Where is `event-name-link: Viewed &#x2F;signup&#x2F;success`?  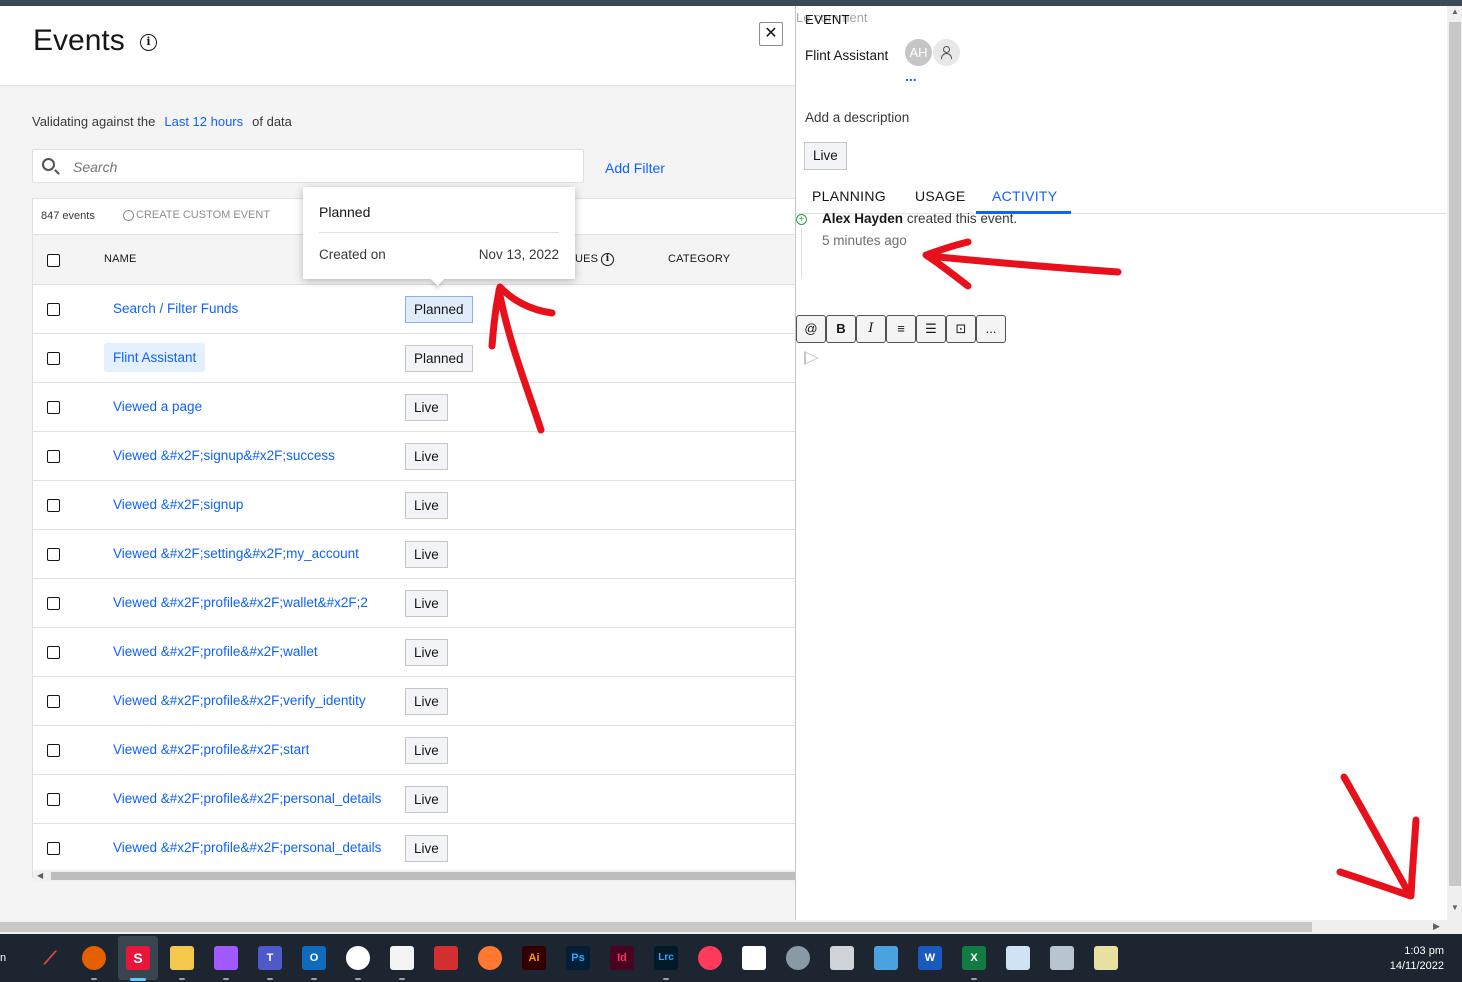 event-name-link: Viewed &#x2F;signup&#x2F;success is located at coordinates (224, 455).